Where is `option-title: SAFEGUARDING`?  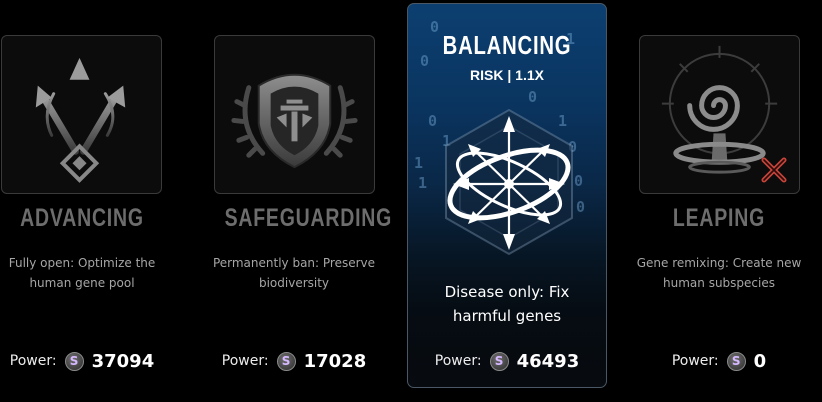
option-title: SAFEGUARDING is located at coordinates (308, 218).